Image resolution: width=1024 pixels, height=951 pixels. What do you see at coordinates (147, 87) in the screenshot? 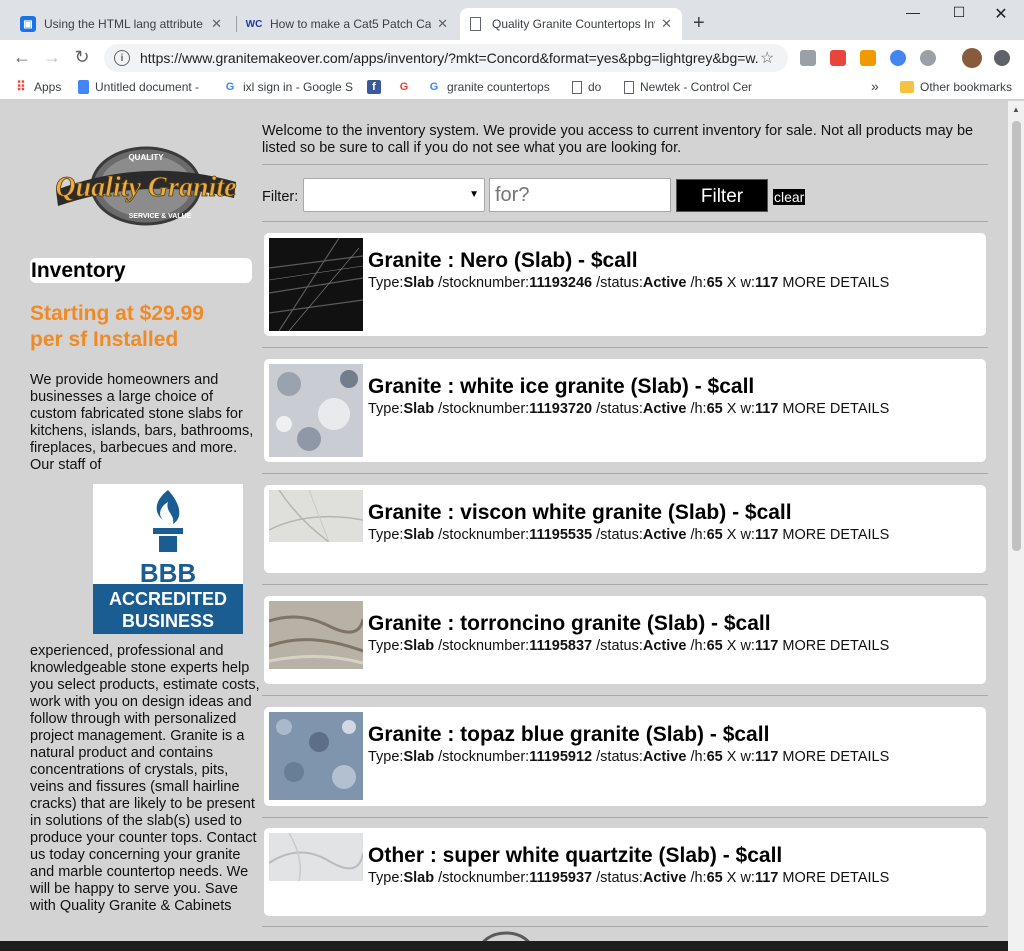
I see `bookmark-label: Untitled document -` at bounding box center [147, 87].